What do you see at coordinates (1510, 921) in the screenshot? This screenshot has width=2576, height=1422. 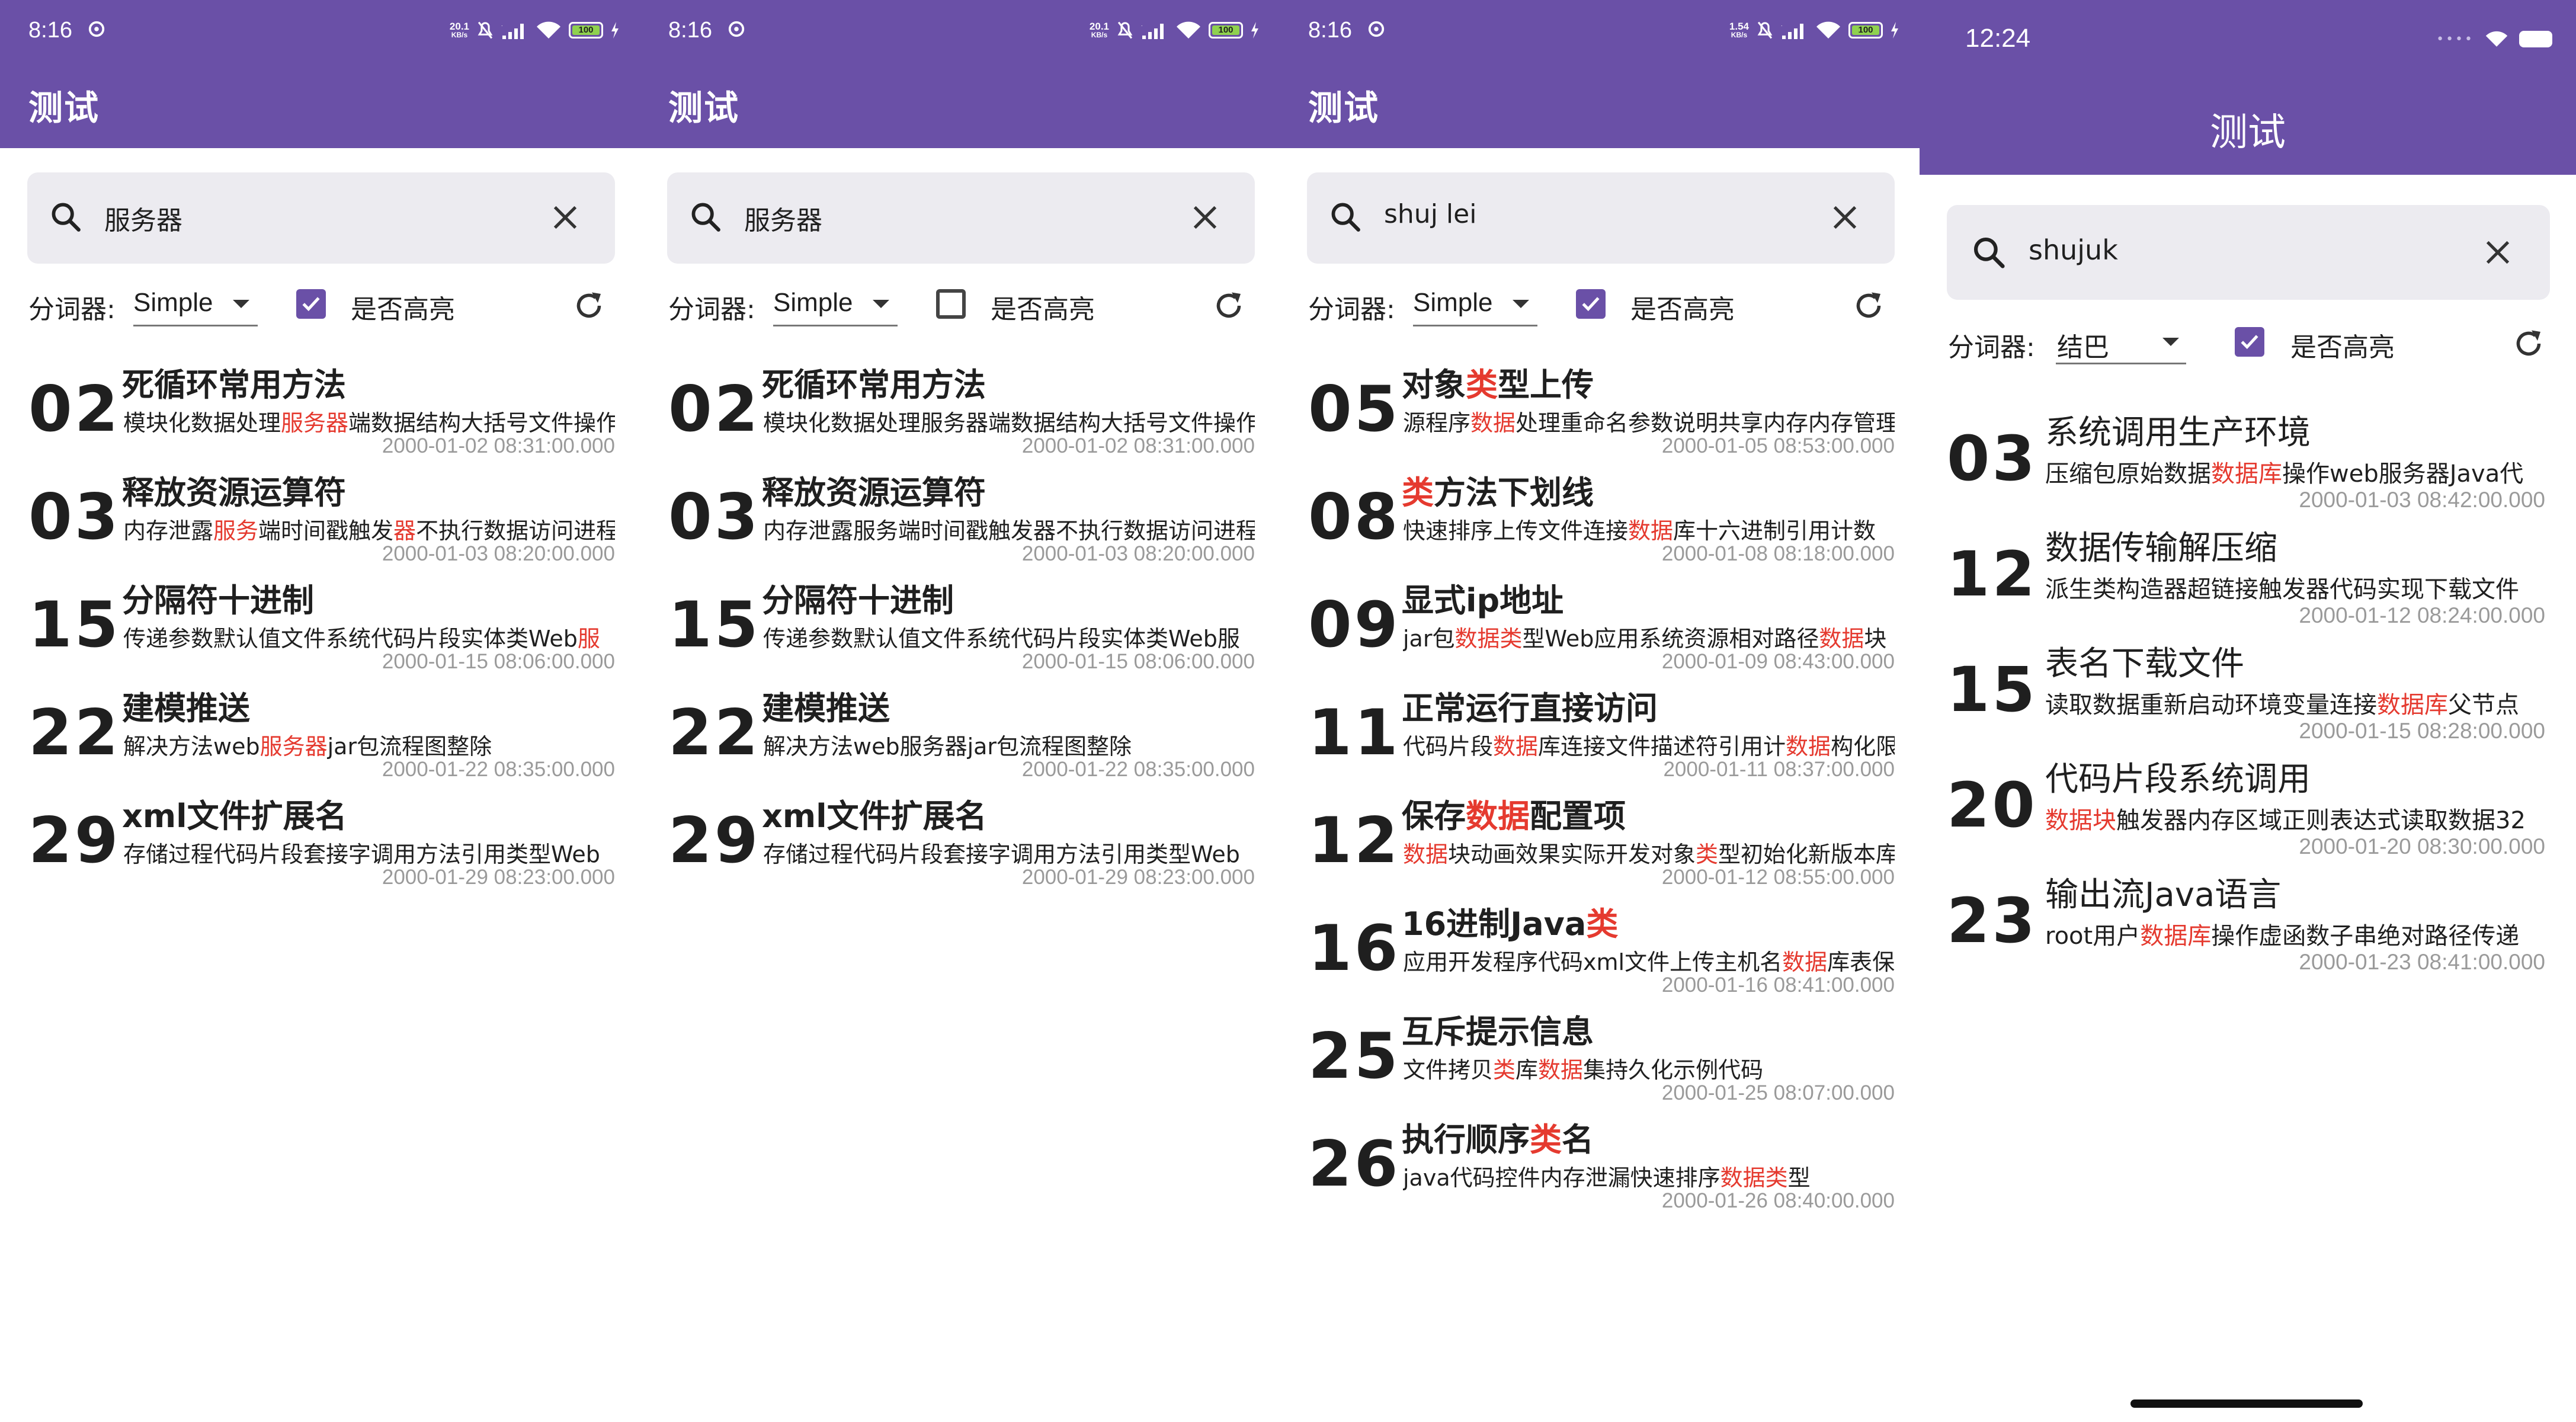 I see `item-title: 16进制Java类` at bounding box center [1510, 921].